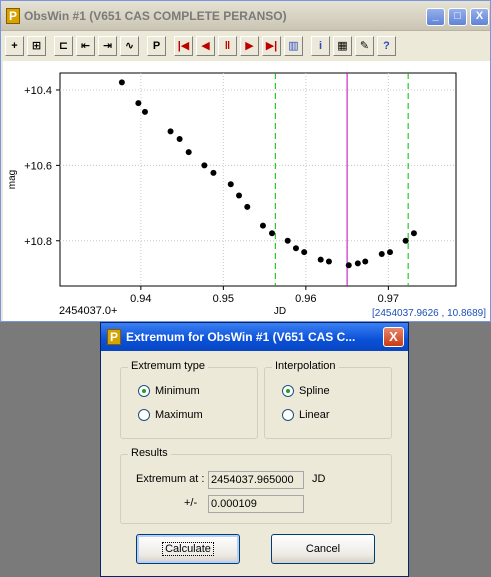 This screenshot has height=577, width=491. What do you see at coordinates (177, 391) in the screenshot?
I see `minimum-label: Minimum` at bounding box center [177, 391].